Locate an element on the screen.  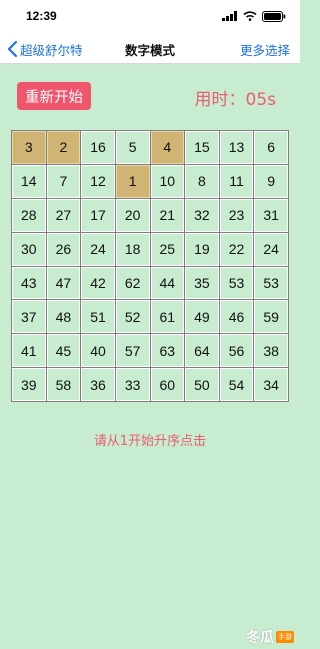
timer: 用时：05s is located at coordinates (236, 97).